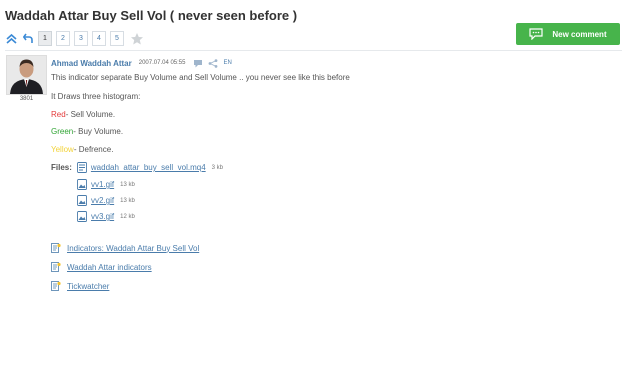 The image size is (625, 387). Describe the element at coordinates (536, 34) in the screenshot. I see `comment-icon` at that location.